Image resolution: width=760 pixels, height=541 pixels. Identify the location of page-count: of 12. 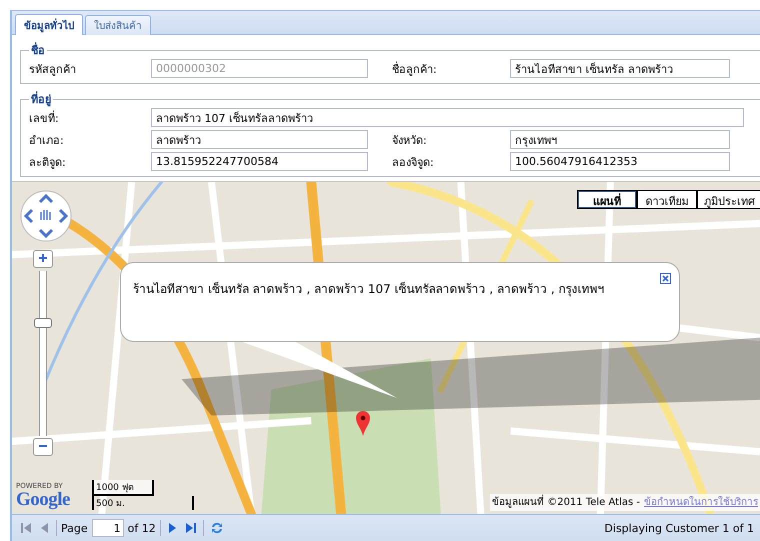
(142, 528).